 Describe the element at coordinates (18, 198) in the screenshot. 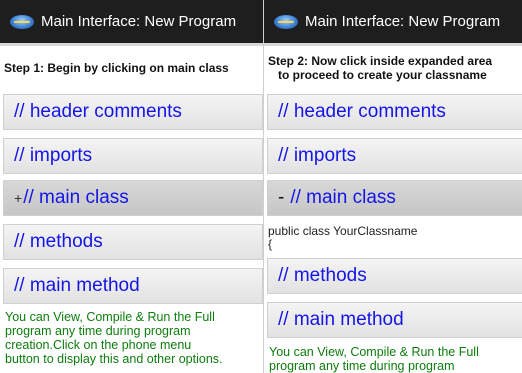

I see `expand-plus-icon: +` at that location.